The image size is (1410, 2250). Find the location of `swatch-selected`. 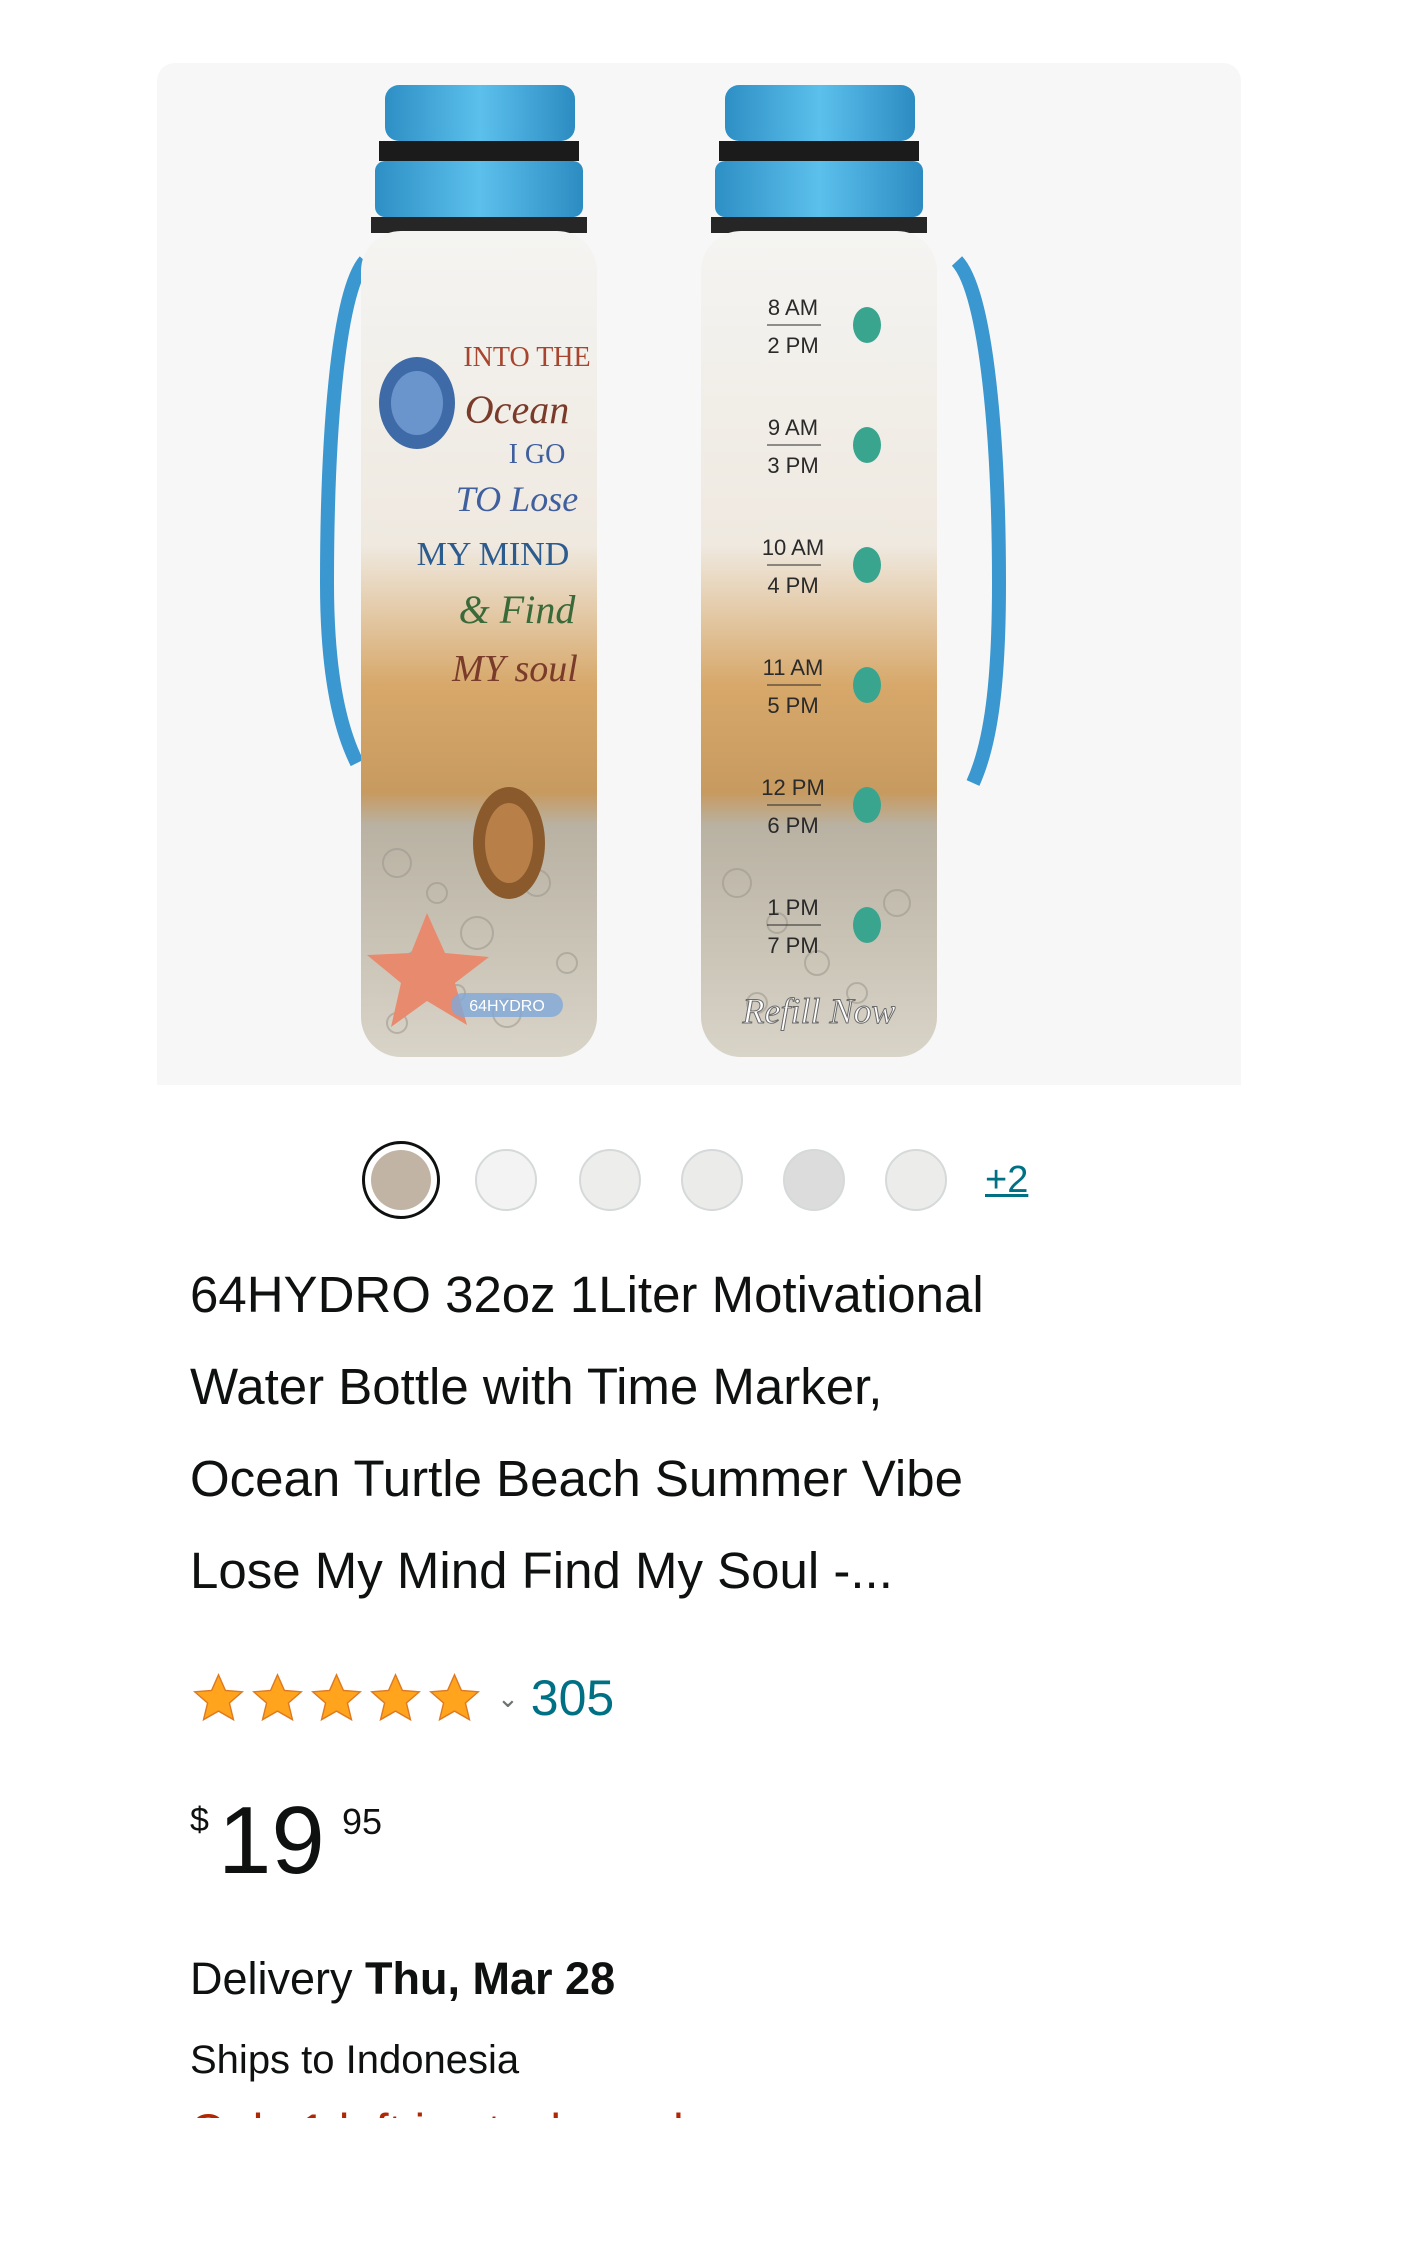

swatch-selected is located at coordinates (401, 1180).